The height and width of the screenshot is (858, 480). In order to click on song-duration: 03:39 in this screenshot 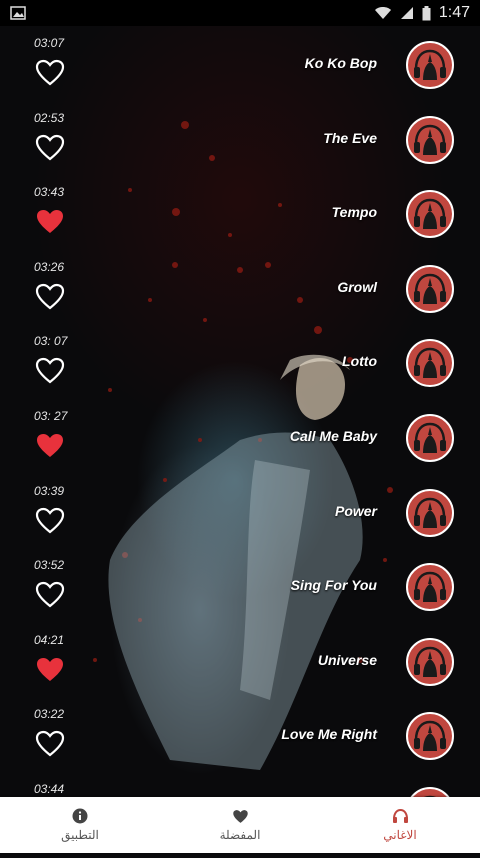, I will do `click(49, 490)`.